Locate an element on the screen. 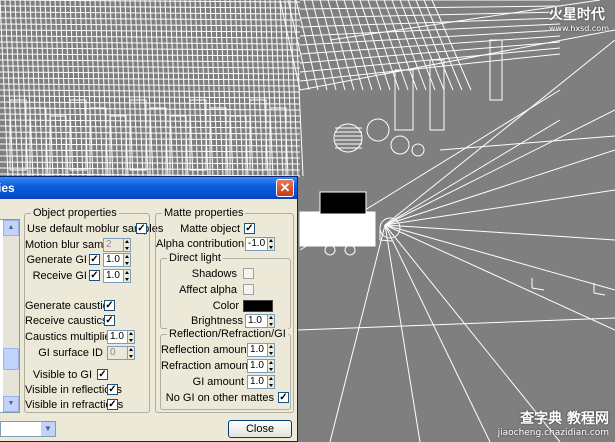 The width and height of the screenshot is (615, 442). gi-surface-id-label: GI surface ID is located at coordinates (70, 353).